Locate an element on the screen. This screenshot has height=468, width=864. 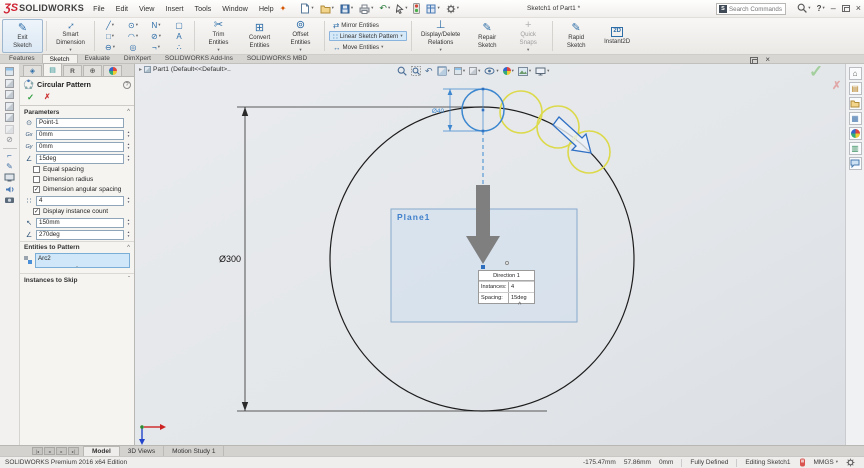
pm-ok-button: ✓ is located at coordinates (30, 97).